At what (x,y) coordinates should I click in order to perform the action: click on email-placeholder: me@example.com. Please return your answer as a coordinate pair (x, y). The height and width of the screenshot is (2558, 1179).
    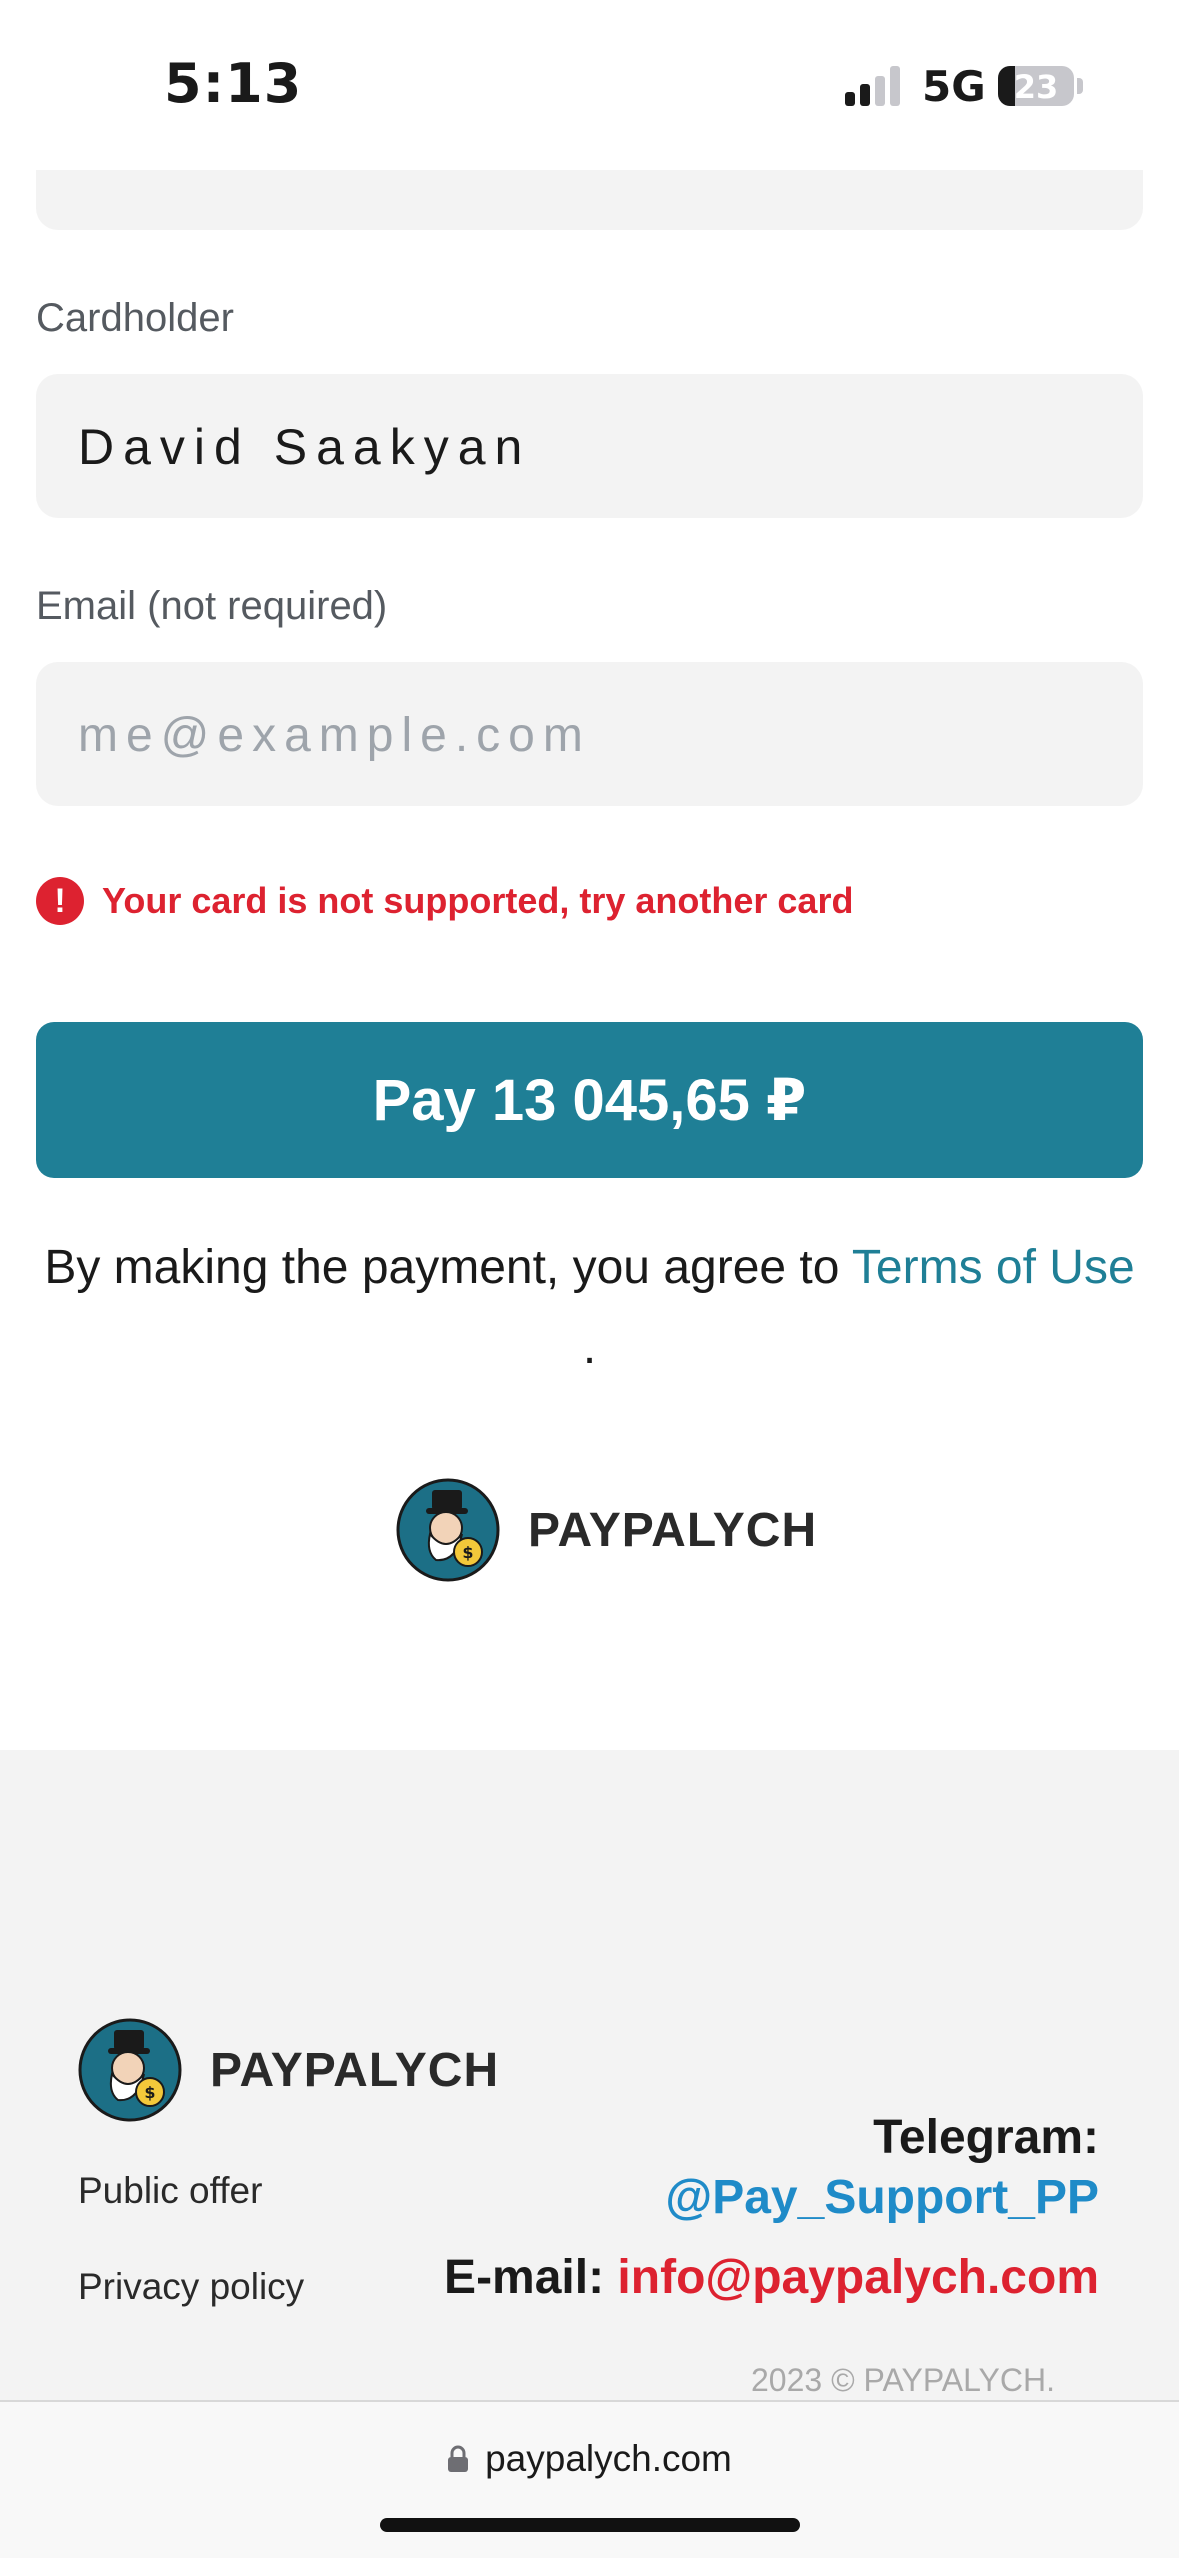
    Looking at the image, I should click on (334, 735).